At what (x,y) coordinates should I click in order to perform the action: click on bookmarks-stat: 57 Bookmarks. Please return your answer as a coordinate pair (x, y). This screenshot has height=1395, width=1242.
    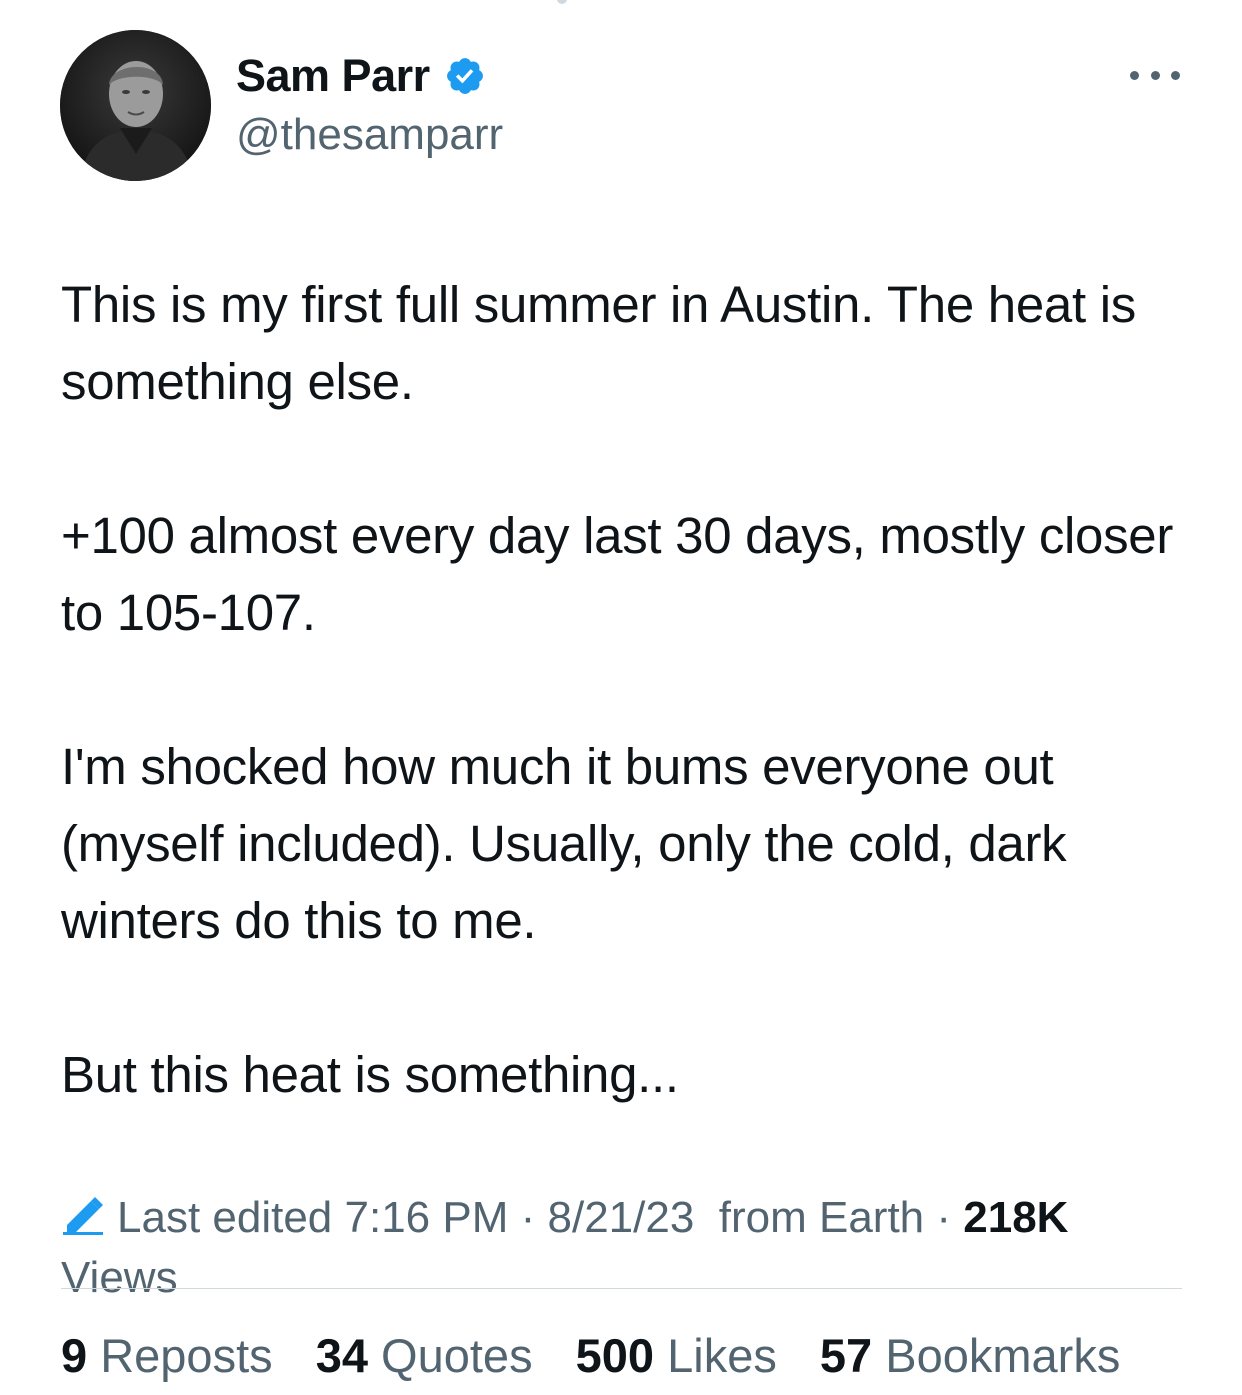
    Looking at the image, I should click on (970, 1355).